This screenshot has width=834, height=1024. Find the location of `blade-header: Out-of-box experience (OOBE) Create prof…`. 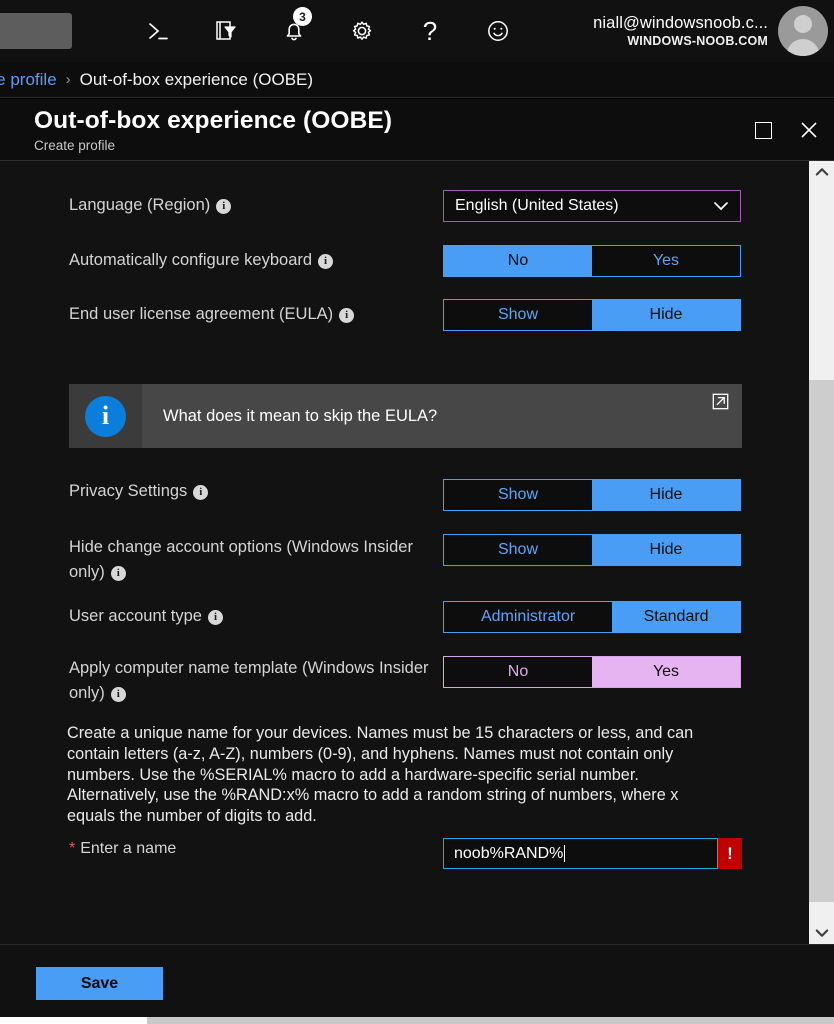

blade-header: Out-of-box experience (OOBE) Create prof… is located at coordinates (417, 130).